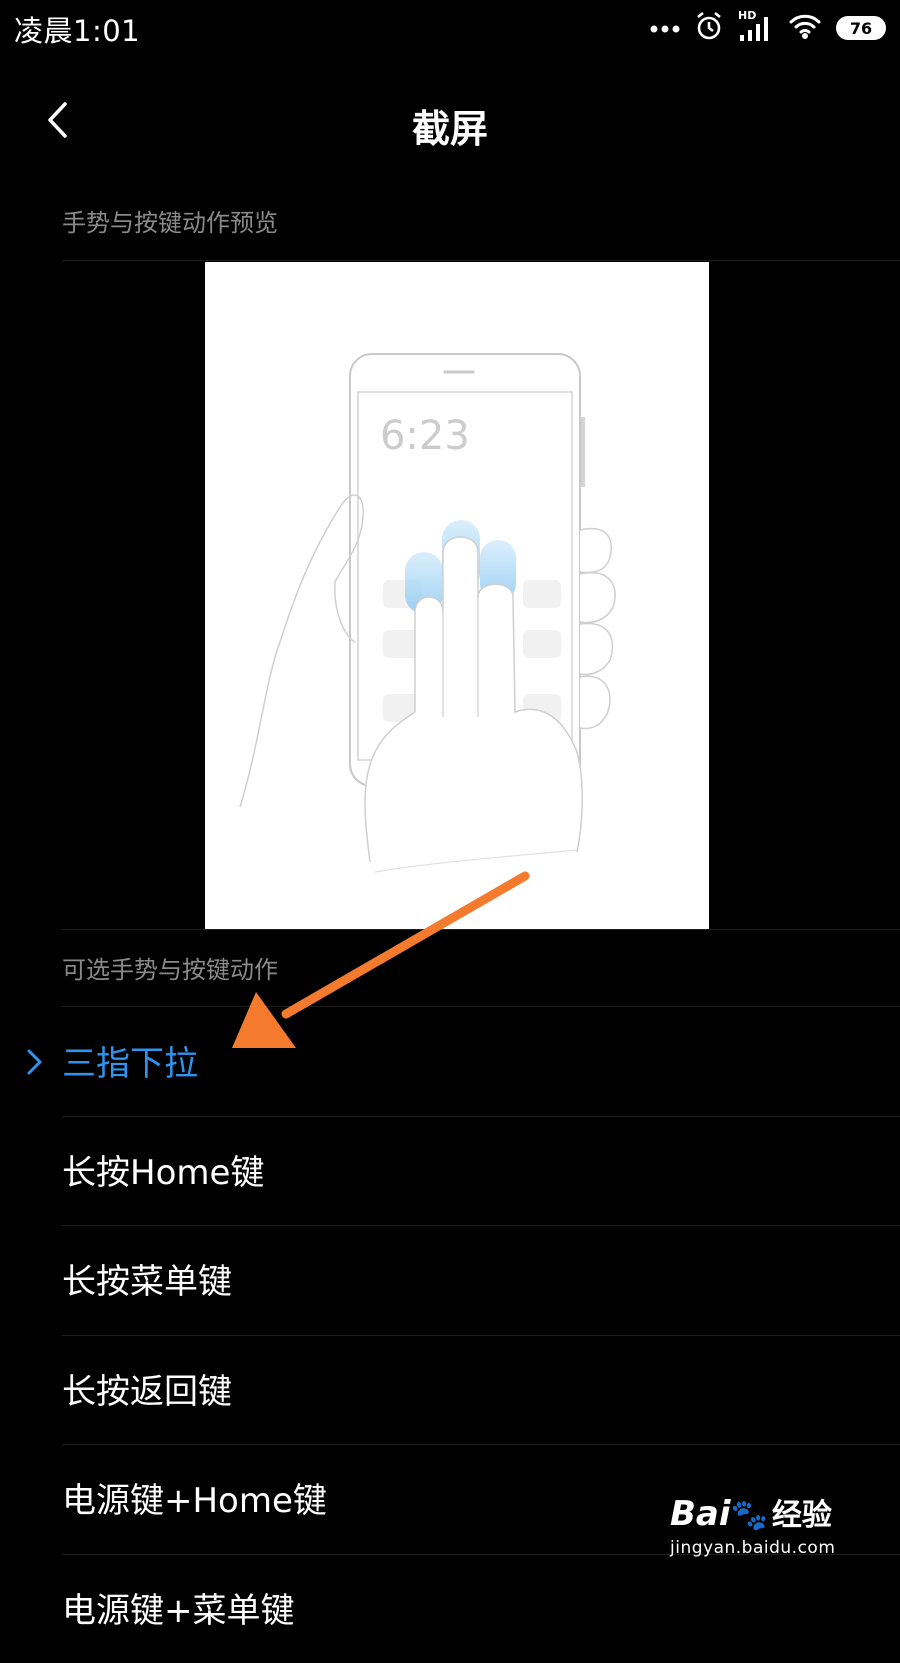 This screenshot has width=900, height=1663. What do you see at coordinates (747, 15) in the screenshot?
I see `hd-label: HD` at bounding box center [747, 15].